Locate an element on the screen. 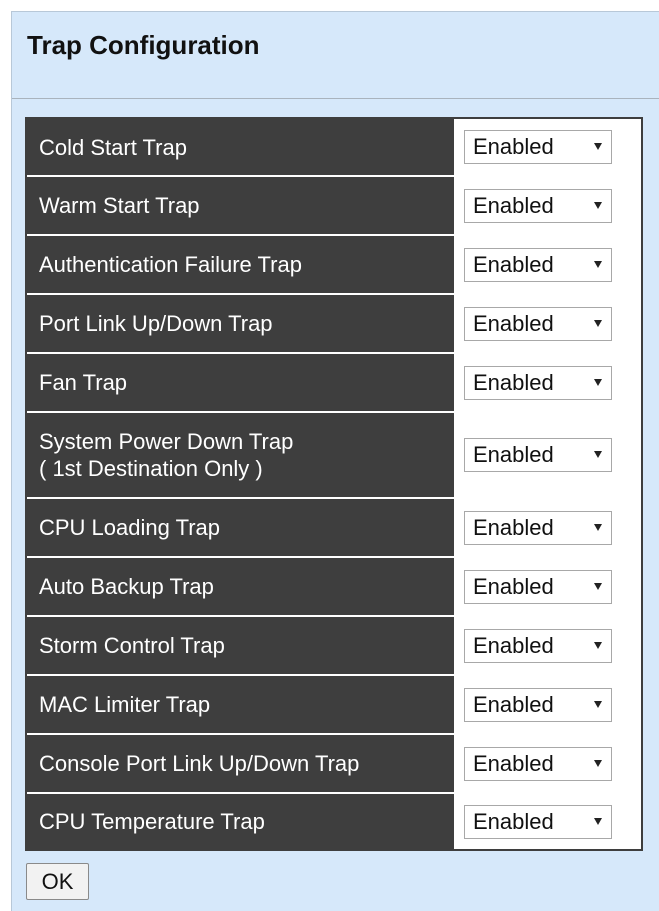  trap-label-cpu-loading: CPU Loading Trap is located at coordinates (241, 527).